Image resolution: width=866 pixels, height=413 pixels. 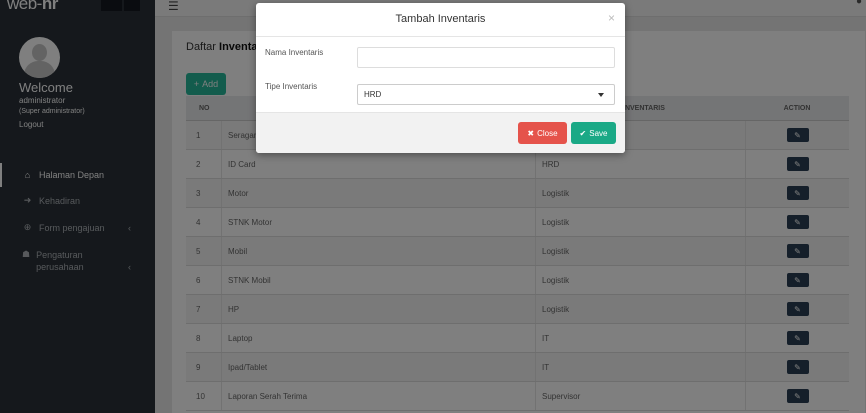 I want to click on modal-footer: ✖ Close ✔ Save, so click(x=440, y=132).